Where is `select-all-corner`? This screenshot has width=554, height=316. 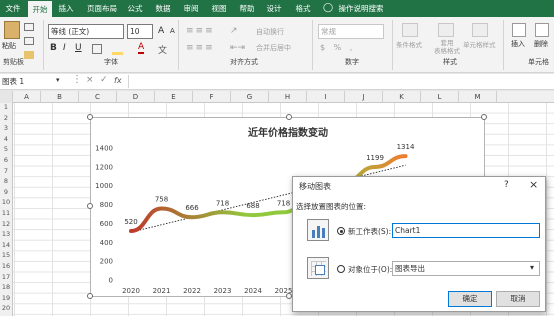 select-all-corner is located at coordinates (6, 97).